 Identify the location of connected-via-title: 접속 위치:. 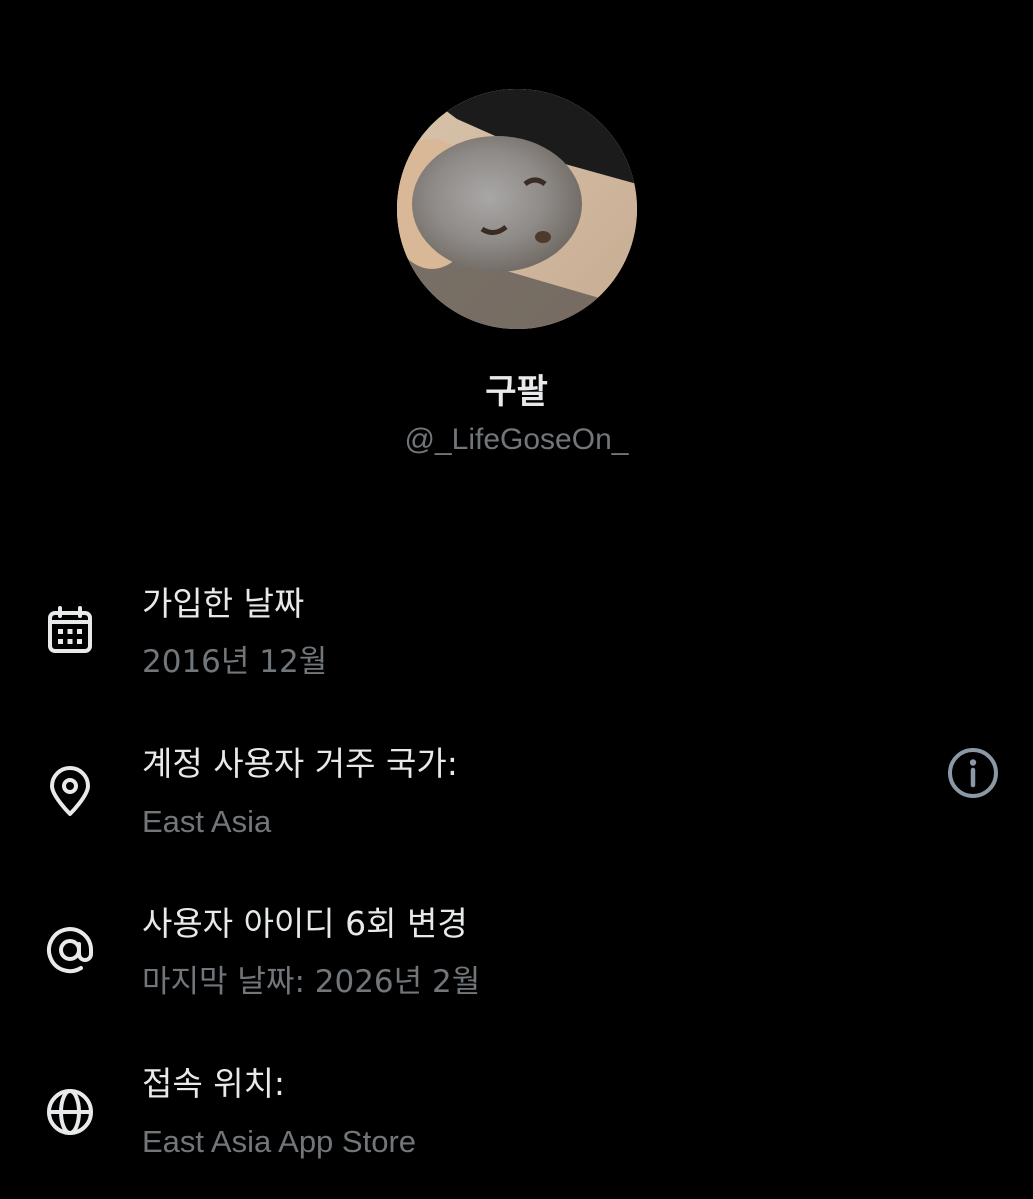
(214, 1083).